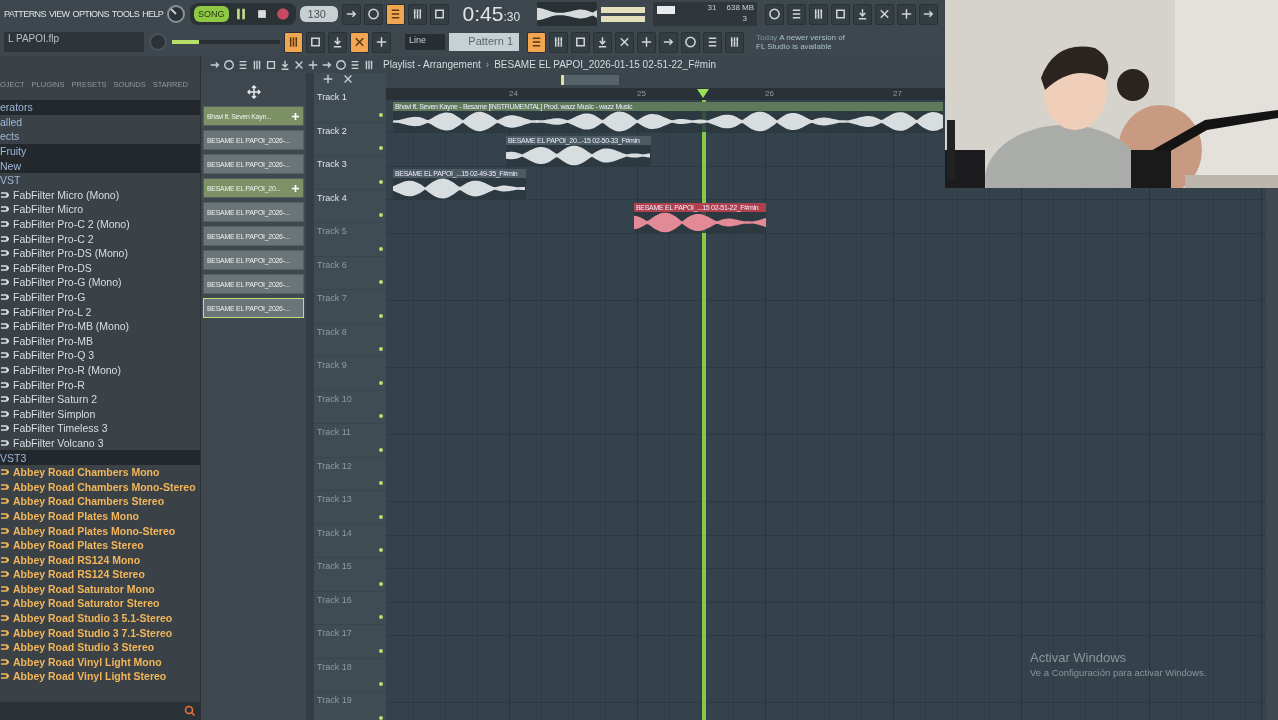 This screenshot has width=1278, height=720. What do you see at coordinates (381, 181) in the screenshot?
I see `status-dot` at bounding box center [381, 181].